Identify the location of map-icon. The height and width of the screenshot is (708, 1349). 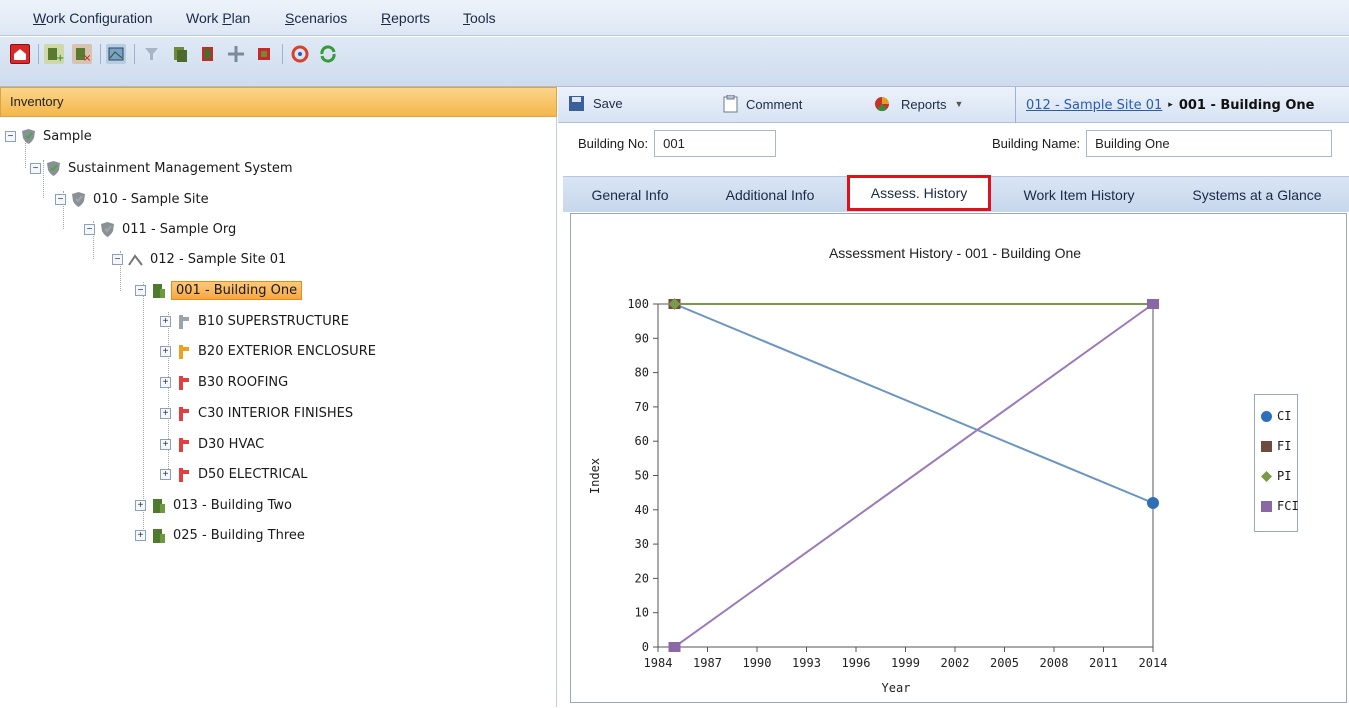
(116, 54).